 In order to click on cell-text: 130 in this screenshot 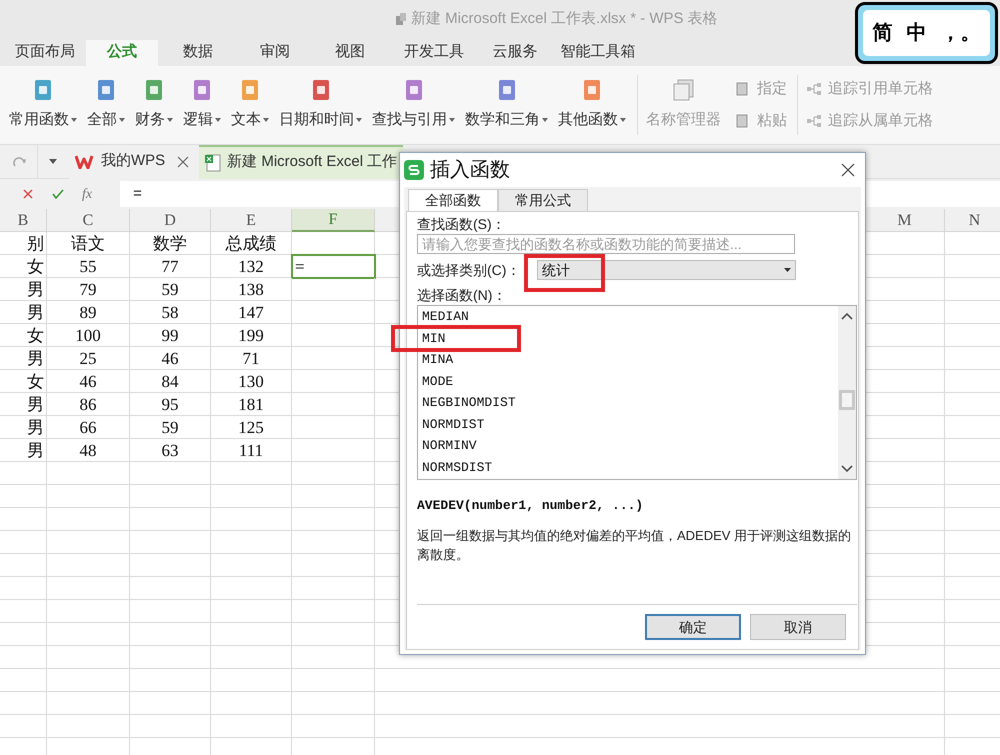, I will do `click(251, 381)`.